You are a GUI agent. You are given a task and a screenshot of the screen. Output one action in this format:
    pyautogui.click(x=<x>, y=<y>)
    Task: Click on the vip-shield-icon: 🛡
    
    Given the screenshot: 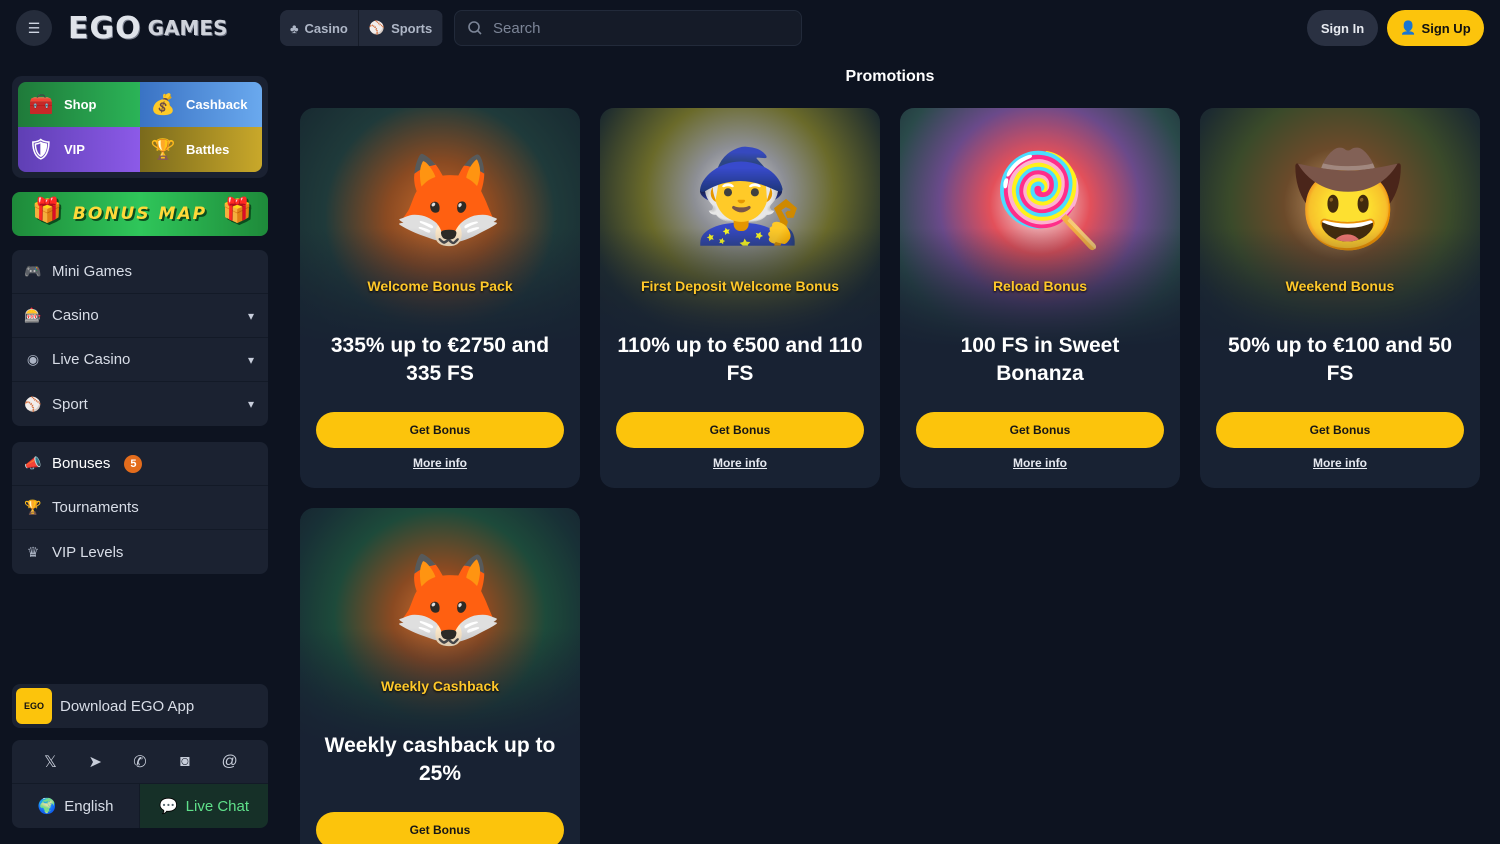 What is the action you would take?
    pyautogui.click(x=41, y=150)
    